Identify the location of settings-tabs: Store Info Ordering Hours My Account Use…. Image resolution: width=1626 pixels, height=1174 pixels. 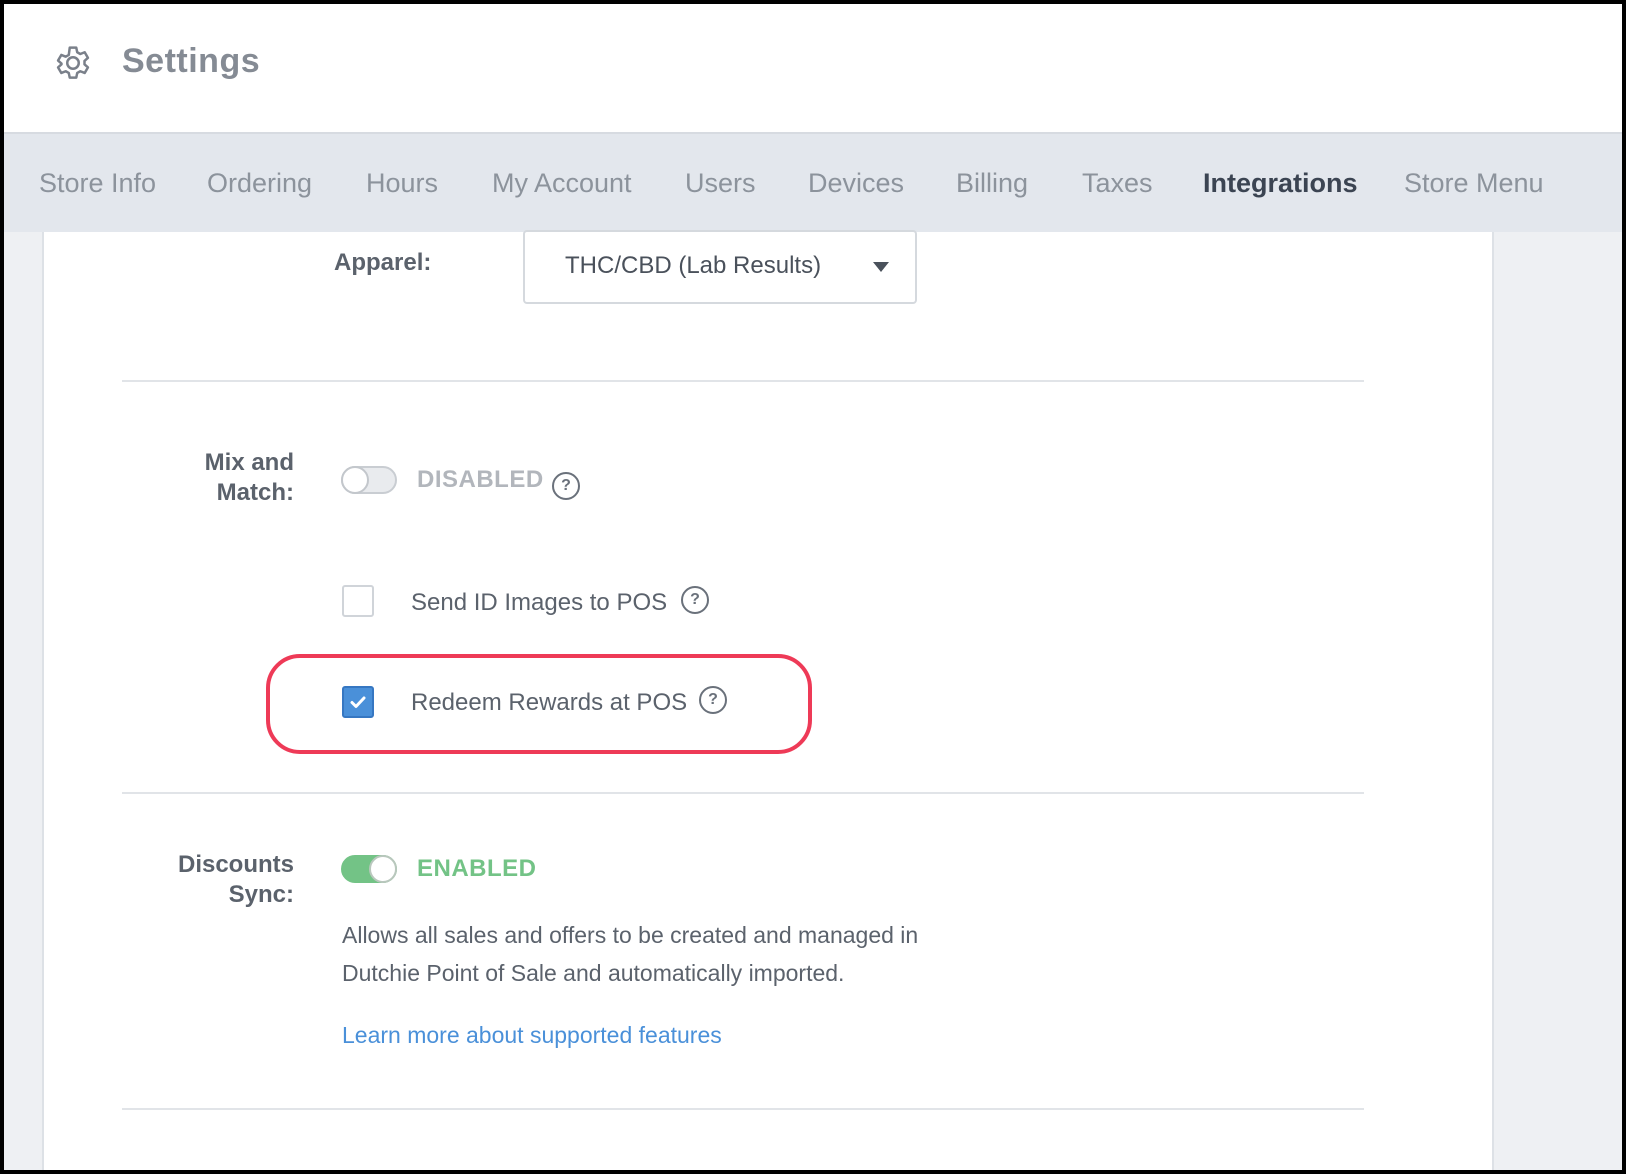
(813, 182).